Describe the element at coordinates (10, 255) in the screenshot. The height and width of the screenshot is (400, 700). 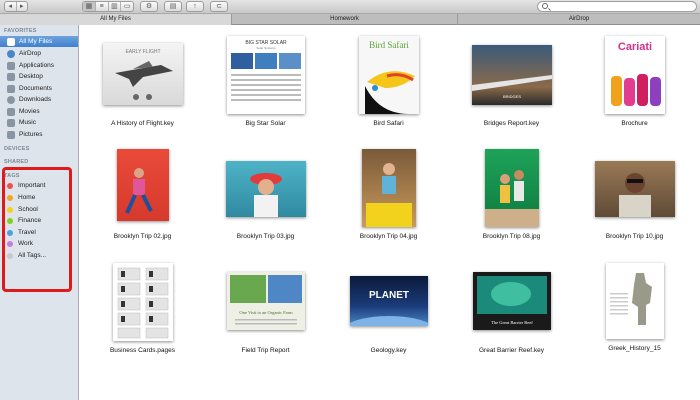
I see `gray-tag-dot-icon` at that location.